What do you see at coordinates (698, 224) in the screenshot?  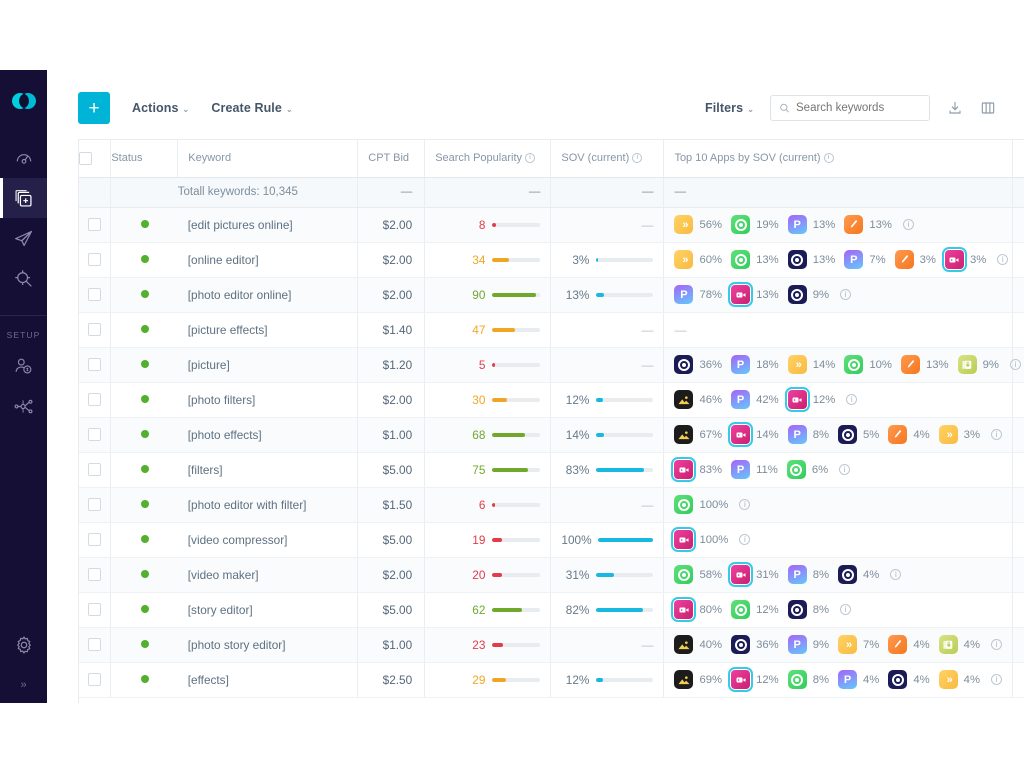 I see `top-app-entry: » 56%` at bounding box center [698, 224].